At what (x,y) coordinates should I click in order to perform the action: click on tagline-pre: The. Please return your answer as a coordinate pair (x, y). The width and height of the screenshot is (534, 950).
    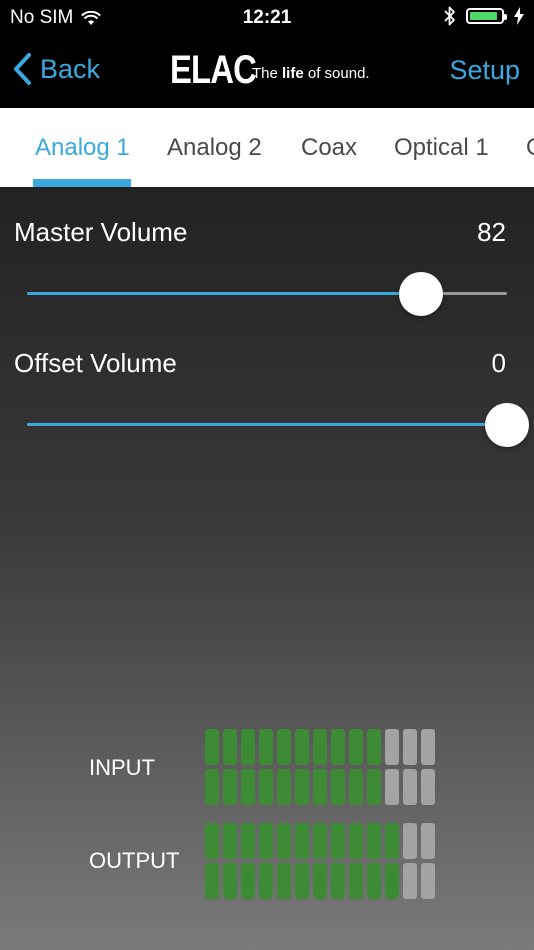
    Looking at the image, I should click on (267, 73).